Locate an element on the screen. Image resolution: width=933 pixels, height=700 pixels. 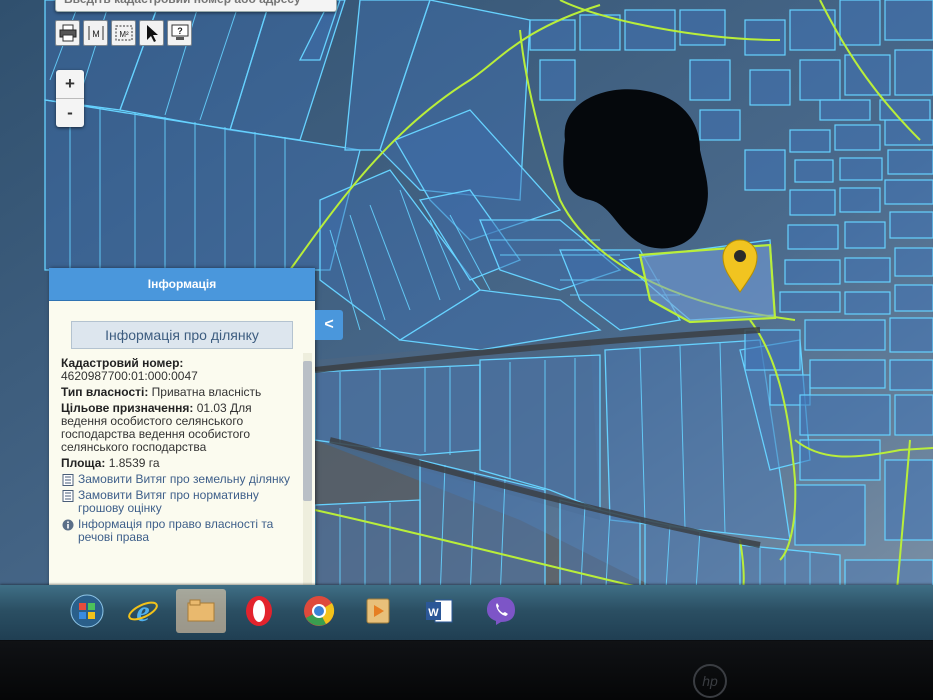
measure-distance-button: M is located at coordinates (95, 33).